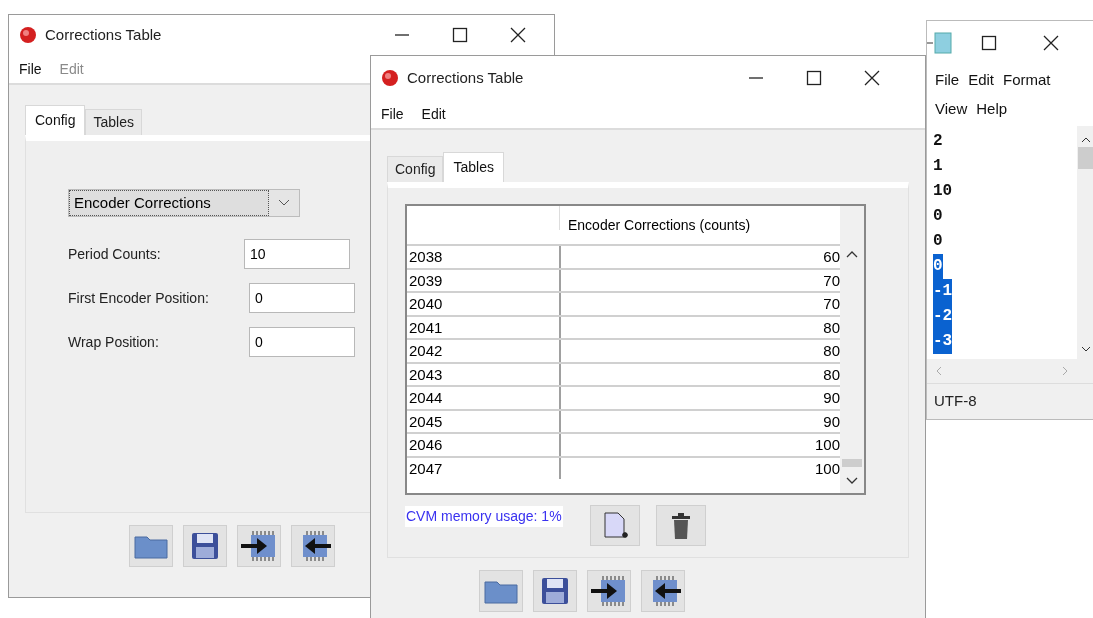 The image size is (1093, 618). What do you see at coordinates (114, 342) in the screenshot?
I see `field-label: Wrap Position:` at bounding box center [114, 342].